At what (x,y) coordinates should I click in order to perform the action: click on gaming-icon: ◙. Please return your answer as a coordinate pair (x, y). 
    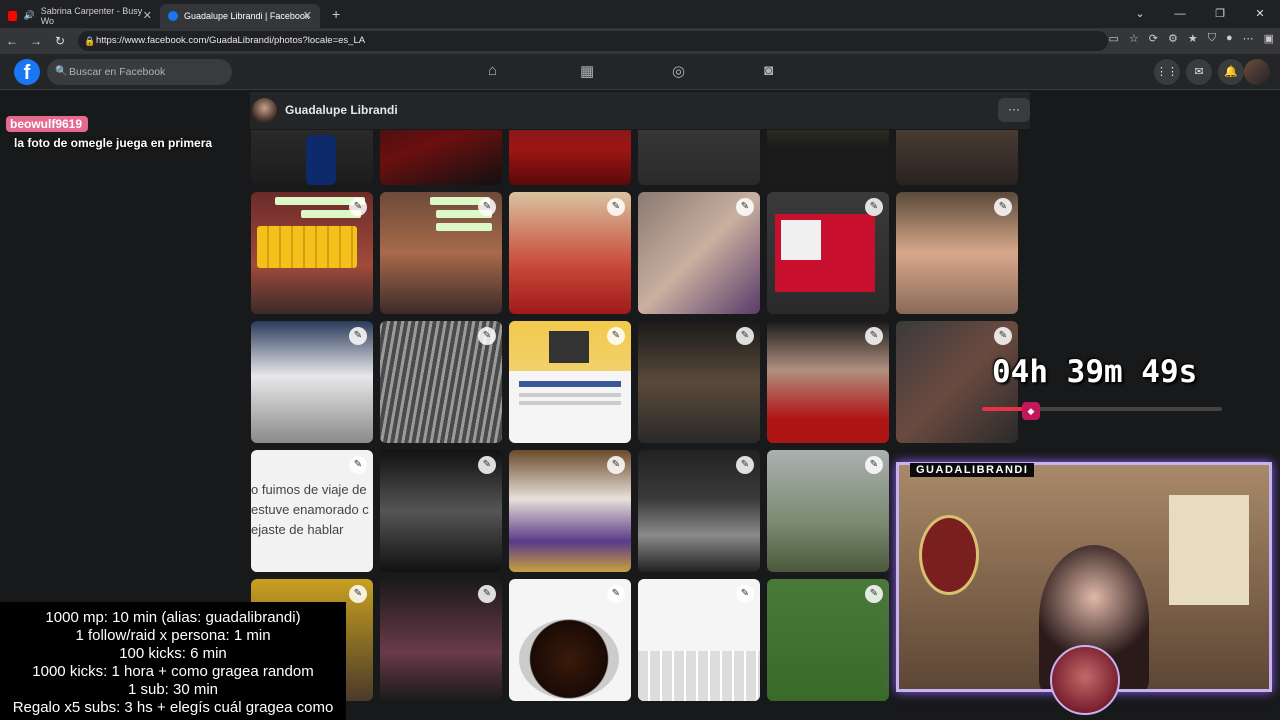
    Looking at the image, I should click on (768, 70).